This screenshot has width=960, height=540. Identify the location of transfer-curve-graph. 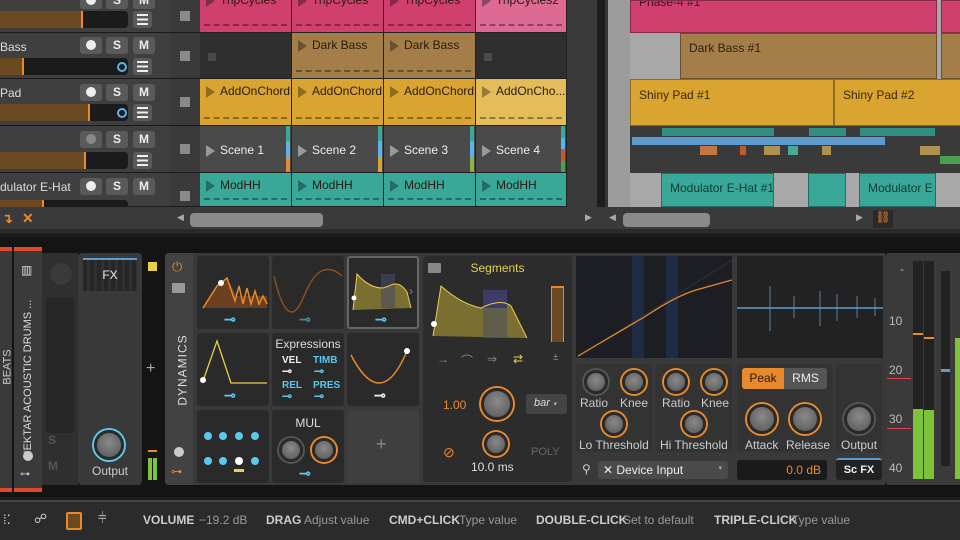
(654, 307).